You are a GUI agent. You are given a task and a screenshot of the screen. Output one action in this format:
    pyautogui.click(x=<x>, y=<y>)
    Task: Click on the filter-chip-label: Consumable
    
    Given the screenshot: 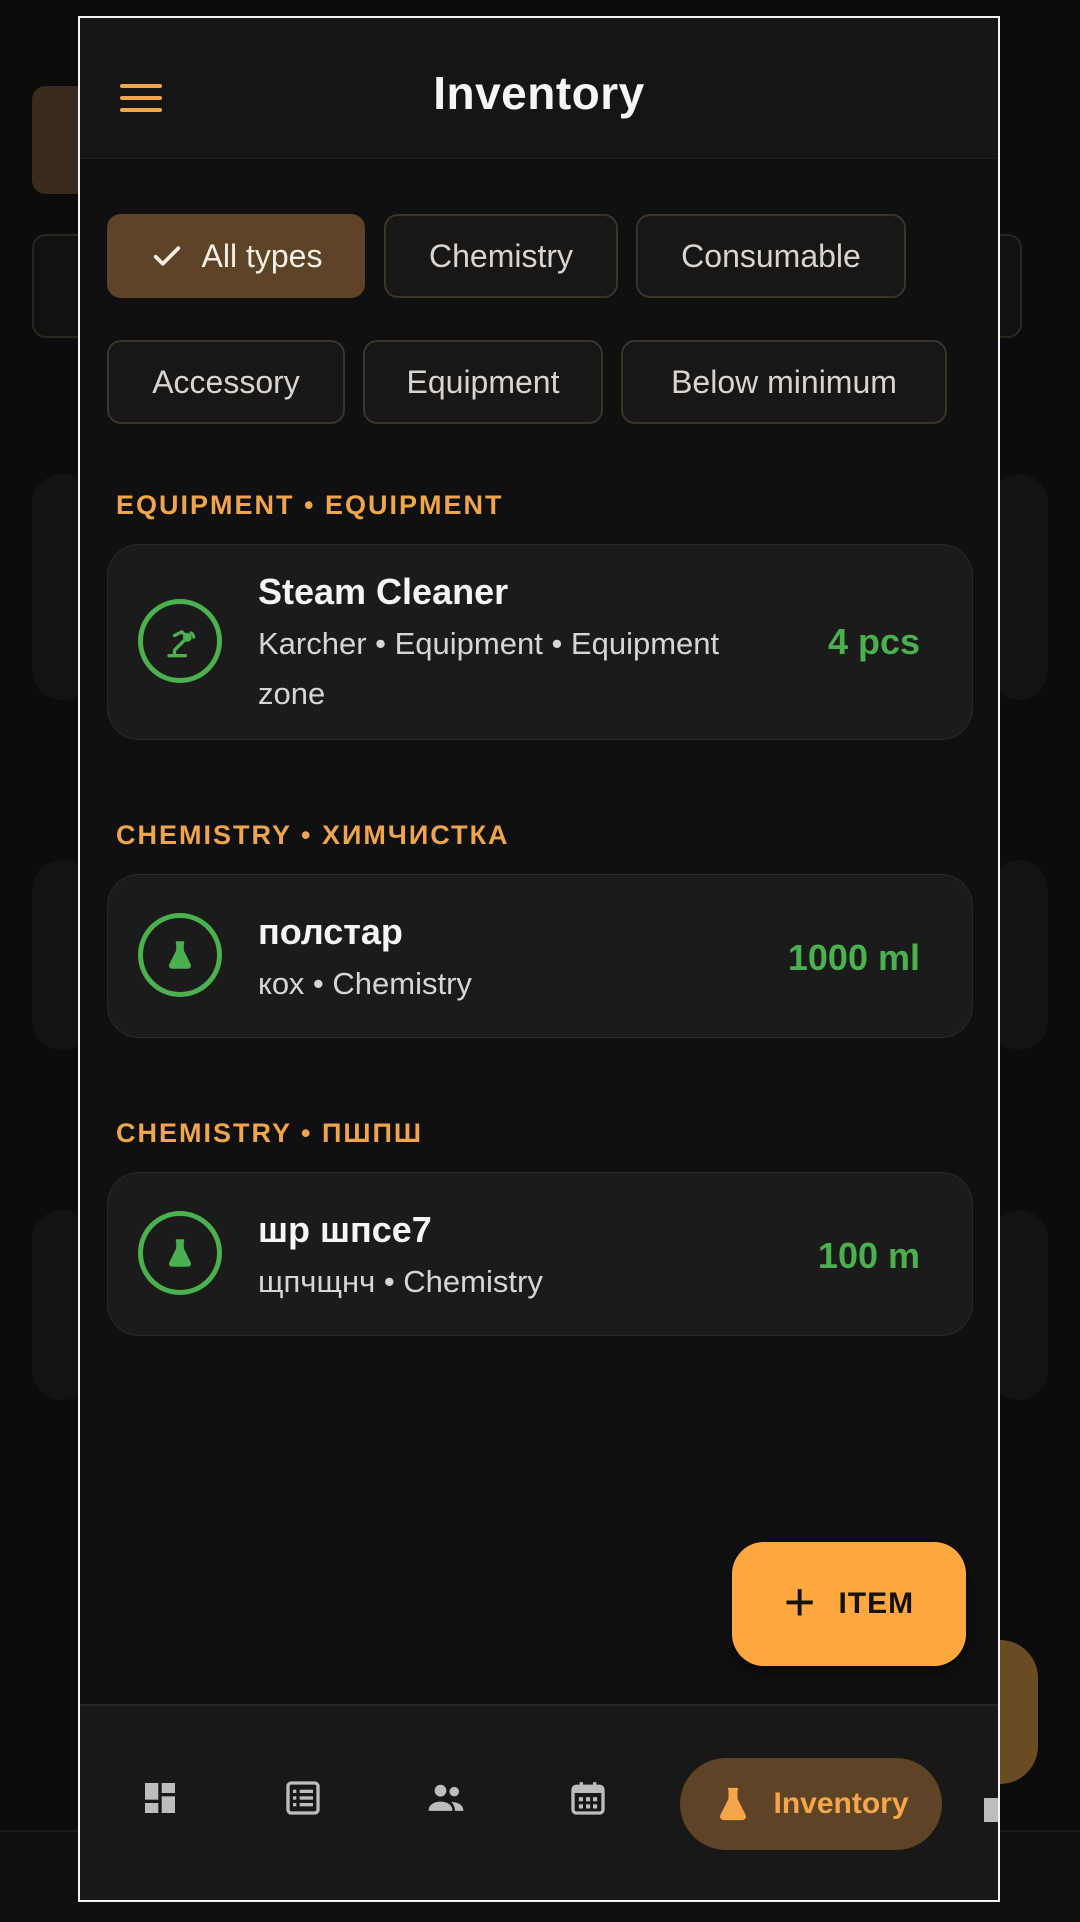 What is the action you would take?
    pyautogui.click(x=771, y=255)
    